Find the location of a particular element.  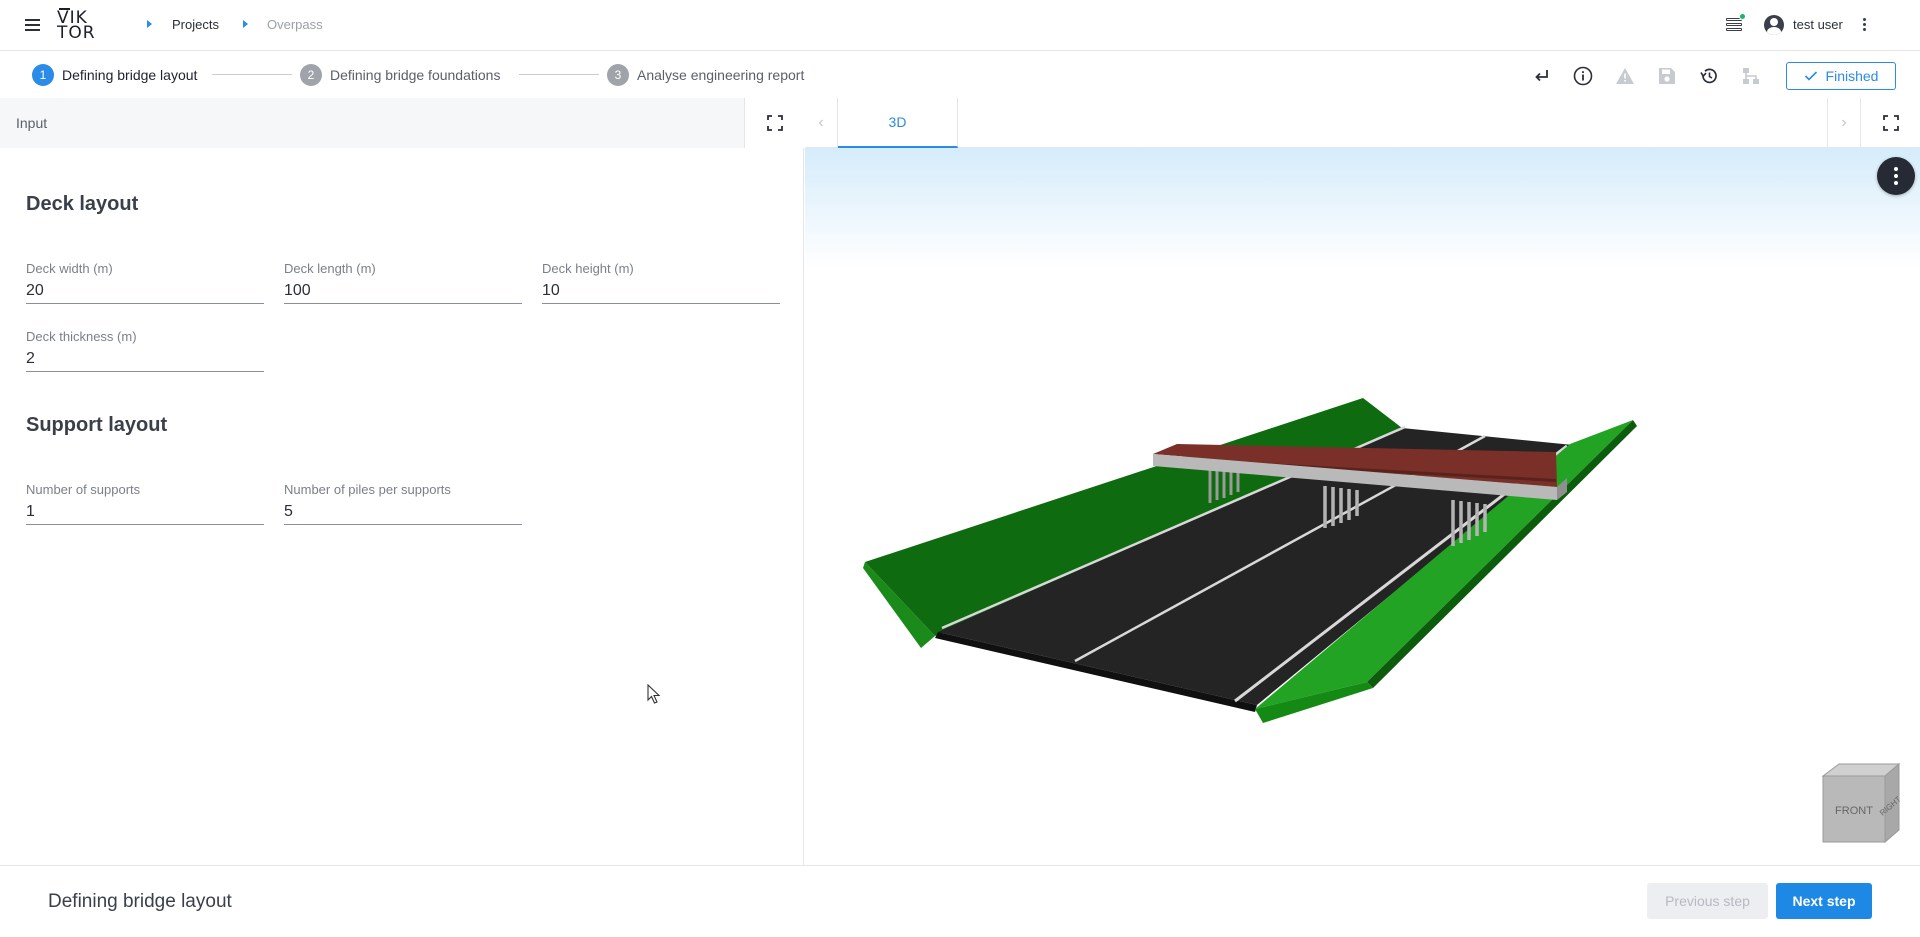

step-label: Defining bridge foundations is located at coordinates (415, 75).